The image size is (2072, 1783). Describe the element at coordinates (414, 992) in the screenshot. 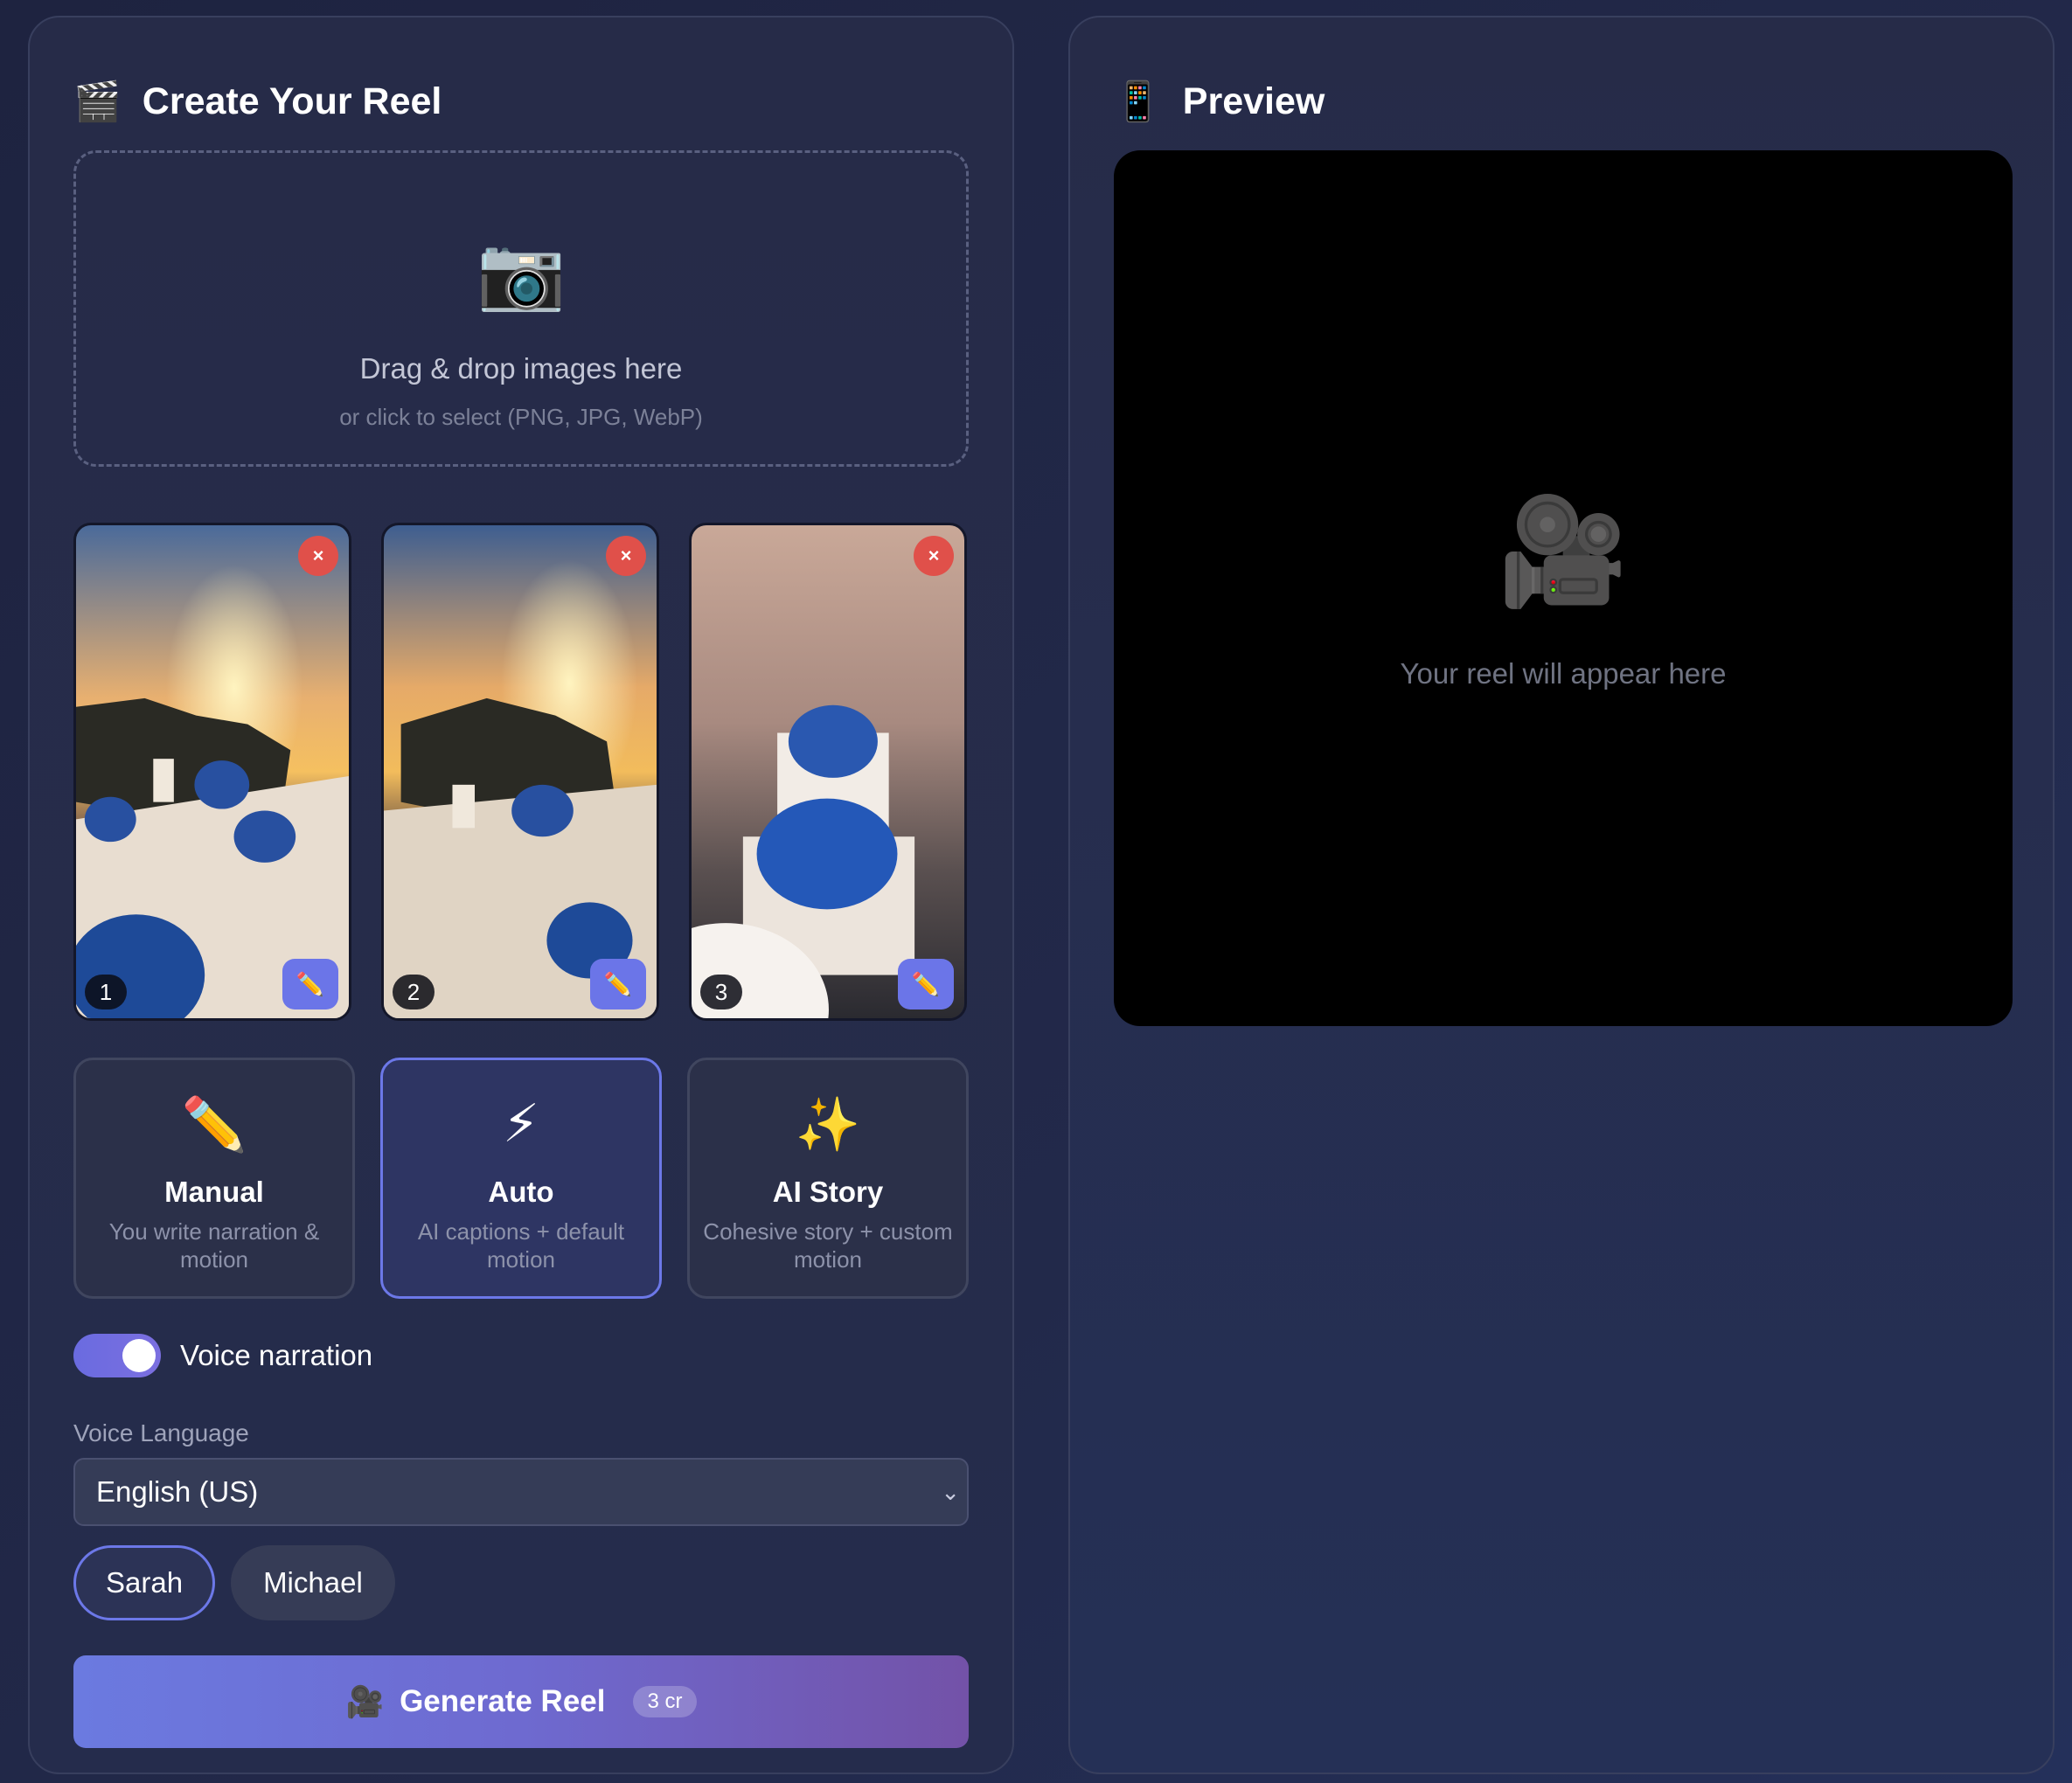

I see `image-order-badge: 2` at that location.